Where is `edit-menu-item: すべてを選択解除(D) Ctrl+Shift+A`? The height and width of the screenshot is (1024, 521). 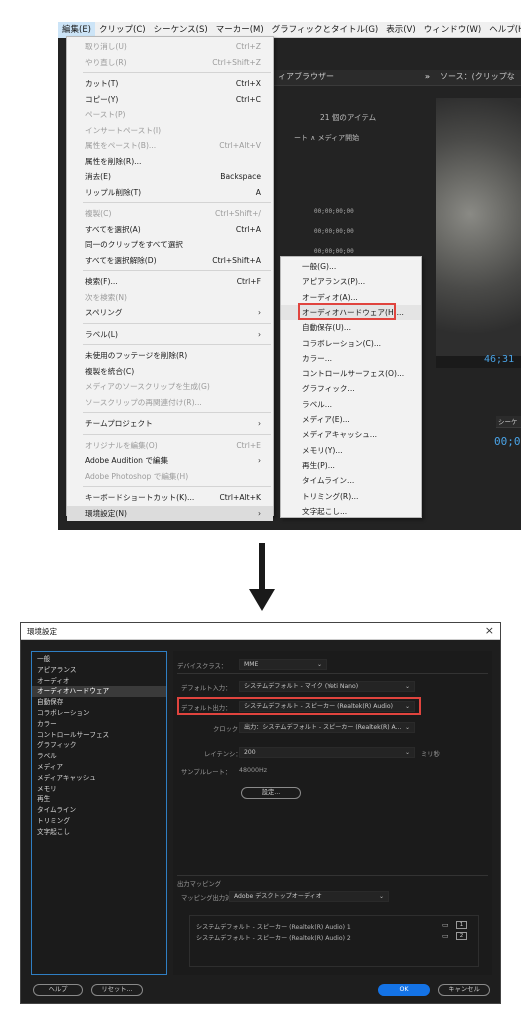 edit-menu-item: すべてを選択解除(D) Ctrl+Shift+A is located at coordinates (170, 261).